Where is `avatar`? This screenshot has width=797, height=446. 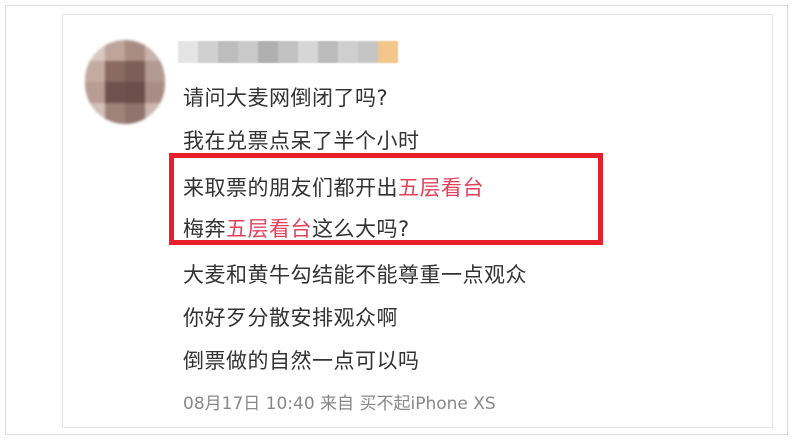
avatar is located at coordinates (125, 82).